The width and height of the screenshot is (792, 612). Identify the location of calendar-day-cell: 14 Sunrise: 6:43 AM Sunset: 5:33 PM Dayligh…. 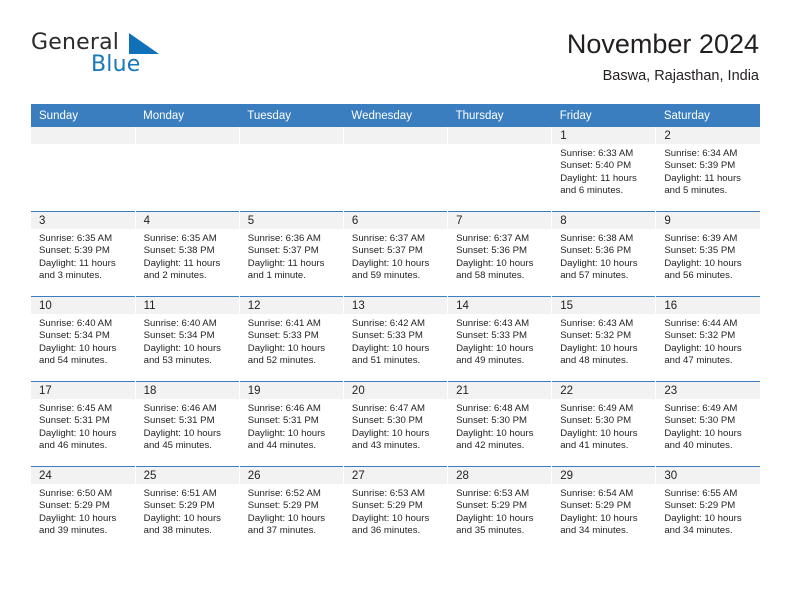
(499, 339).